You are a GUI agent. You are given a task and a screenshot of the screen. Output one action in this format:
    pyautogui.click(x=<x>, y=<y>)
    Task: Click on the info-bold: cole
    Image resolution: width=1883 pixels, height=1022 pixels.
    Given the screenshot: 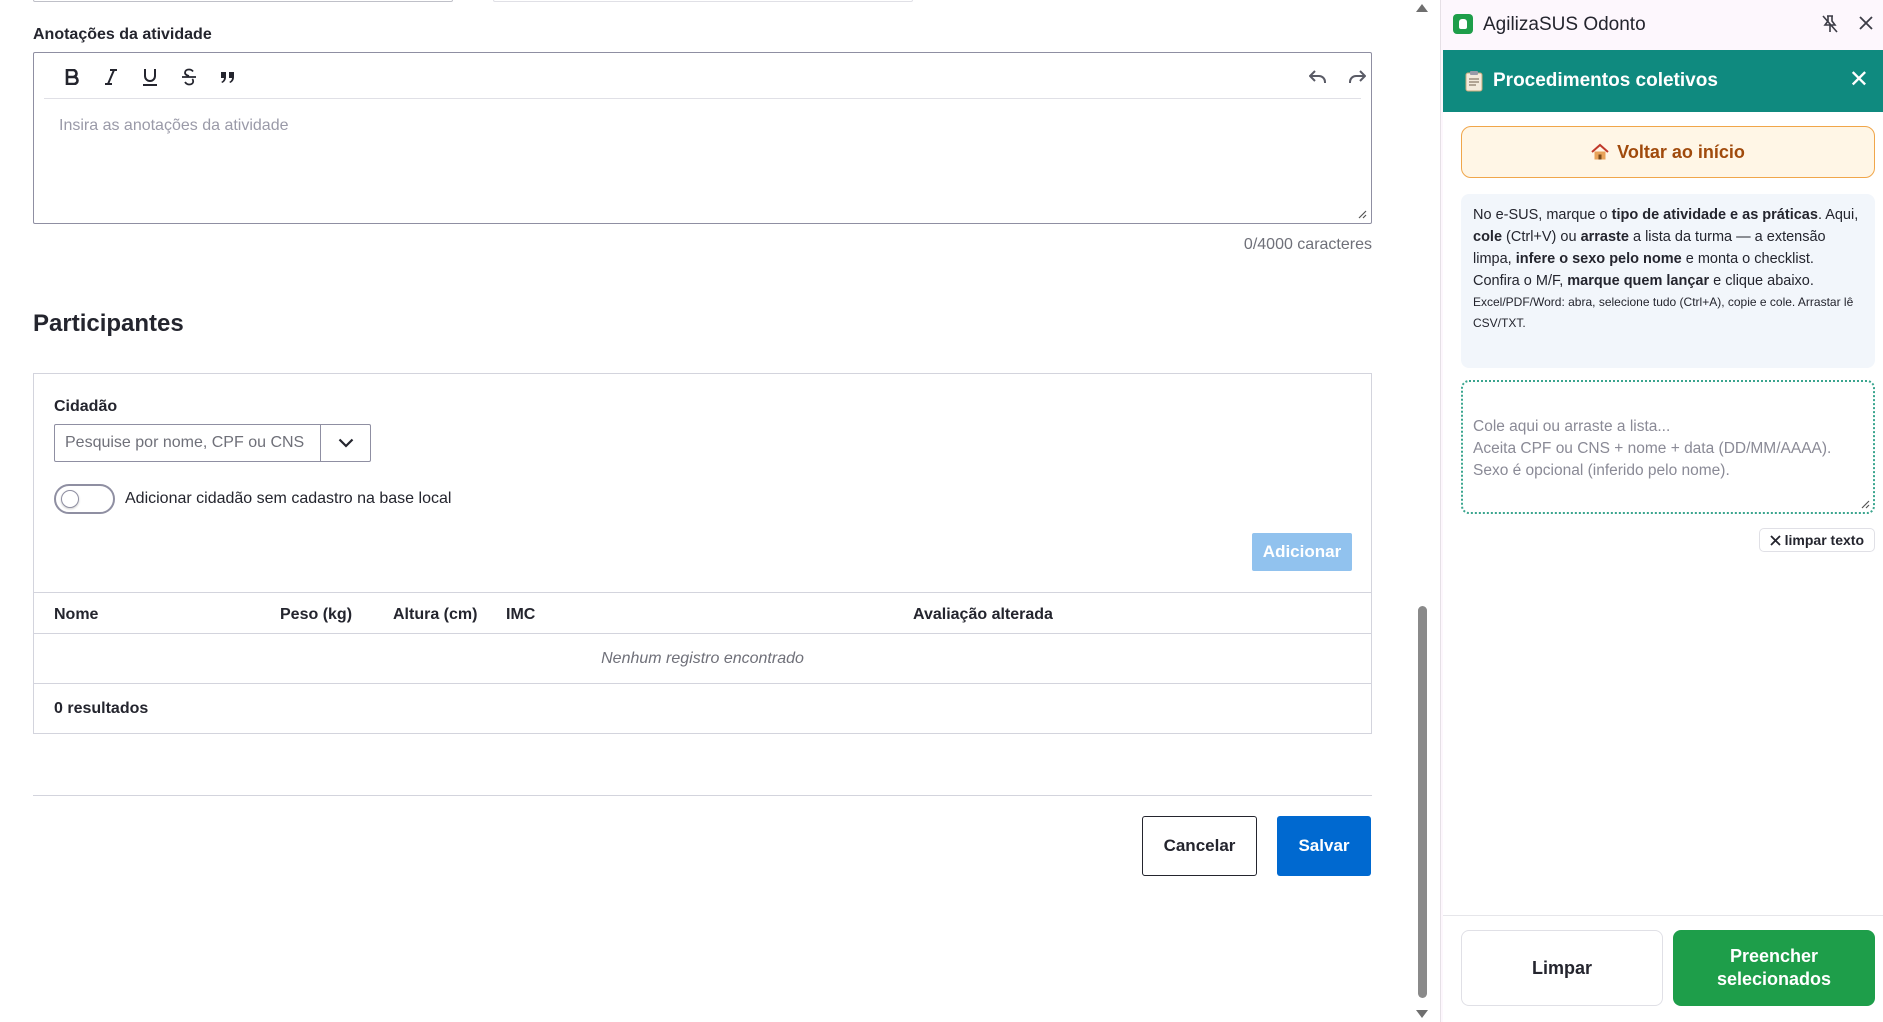 What is the action you would take?
    pyautogui.click(x=1488, y=237)
    